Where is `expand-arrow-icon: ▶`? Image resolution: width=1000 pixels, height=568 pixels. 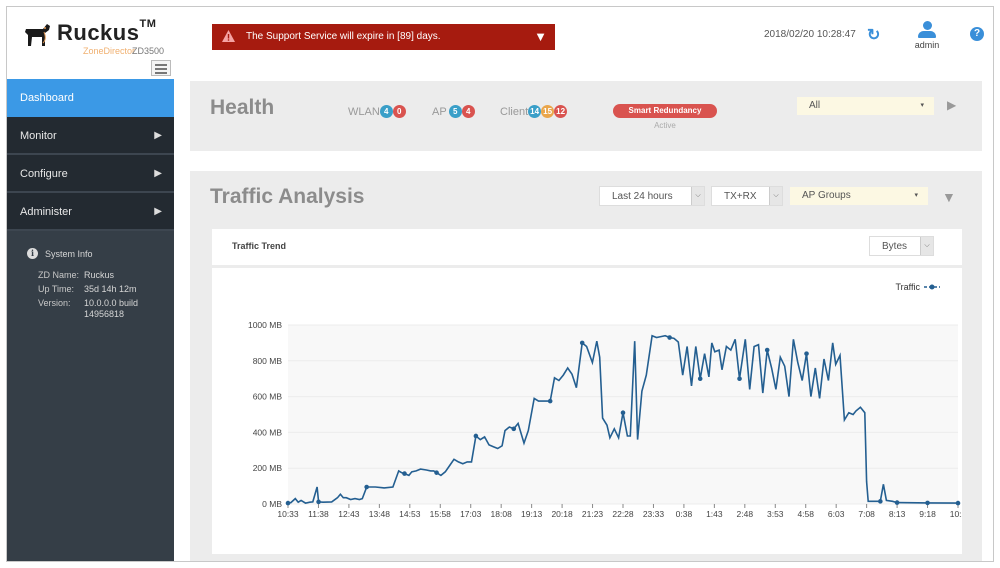 expand-arrow-icon: ▶ is located at coordinates (951, 105).